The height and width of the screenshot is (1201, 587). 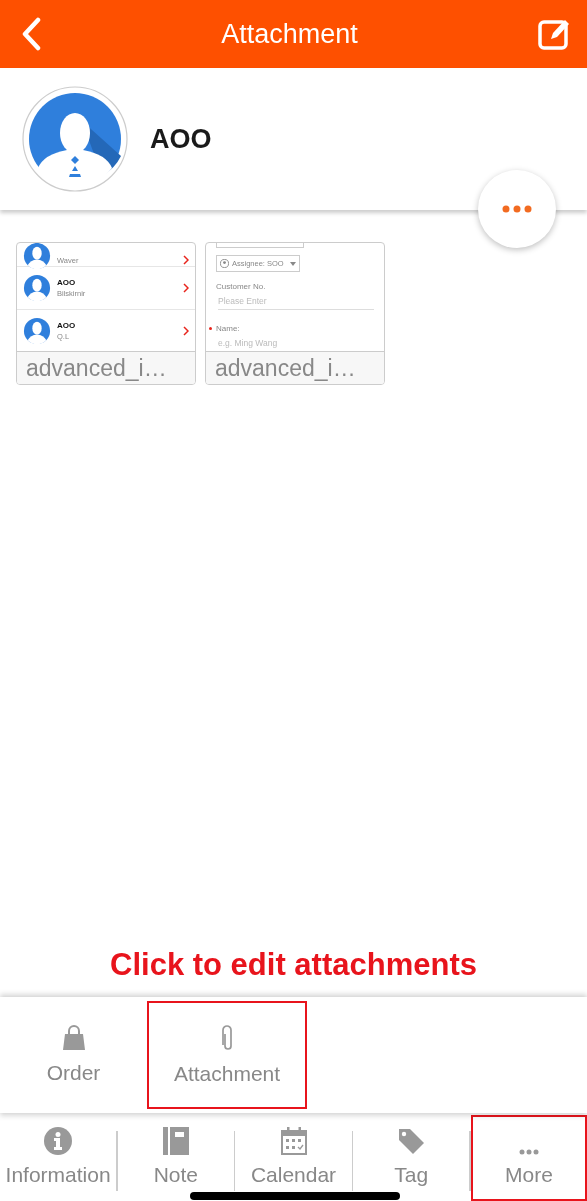 What do you see at coordinates (175, 1141) in the screenshot?
I see `notebook-icon` at bounding box center [175, 1141].